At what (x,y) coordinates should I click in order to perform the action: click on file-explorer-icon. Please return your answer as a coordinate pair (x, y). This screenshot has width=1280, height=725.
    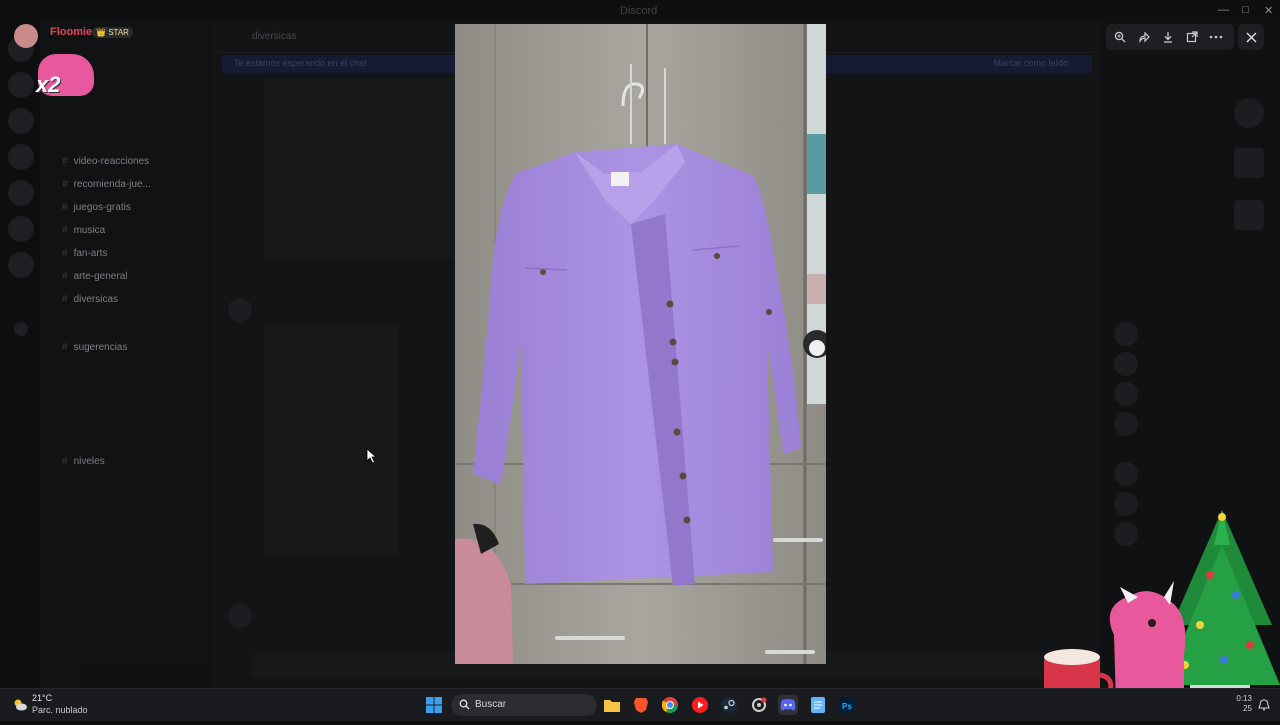
    Looking at the image, I should click on (612, 705).